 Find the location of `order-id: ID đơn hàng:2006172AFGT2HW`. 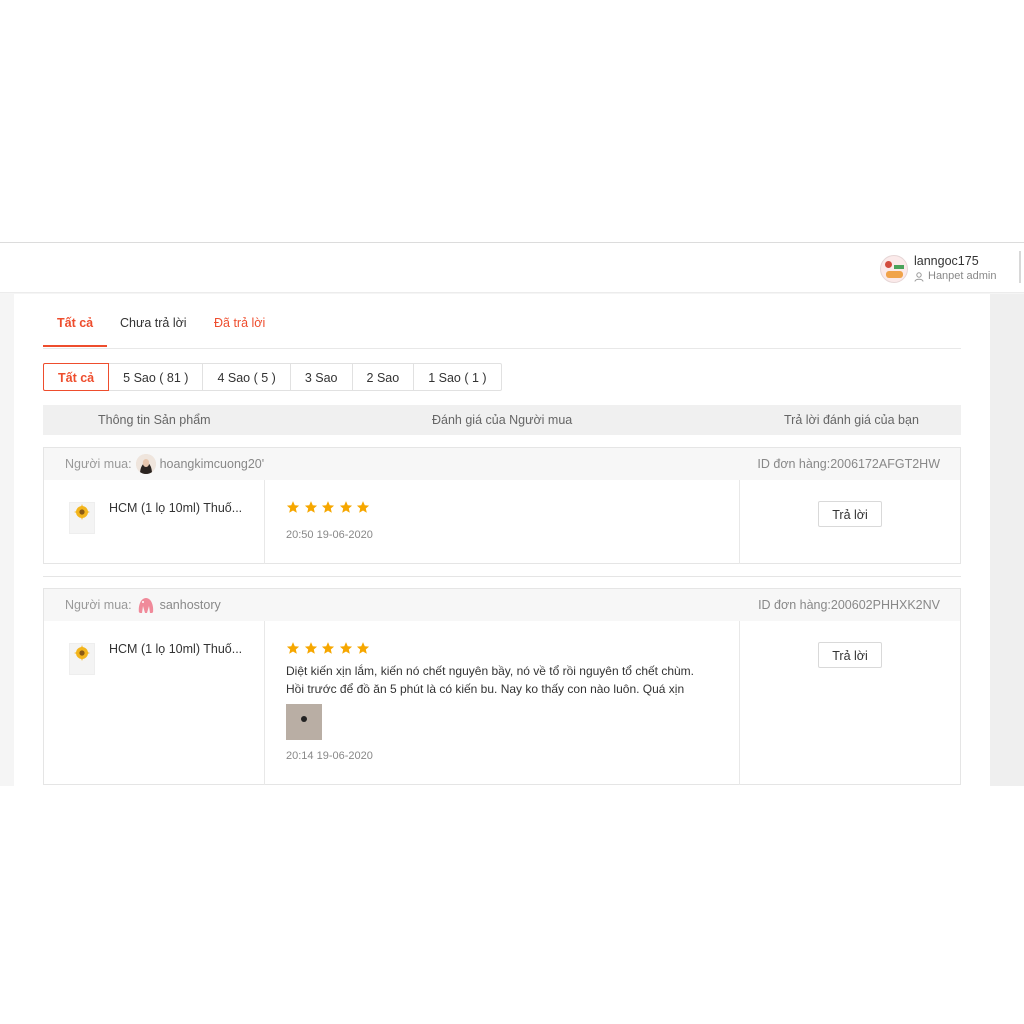

order-id: ID đơn hàng:2006172AFGT2HW is located at coordinates (848, 464).